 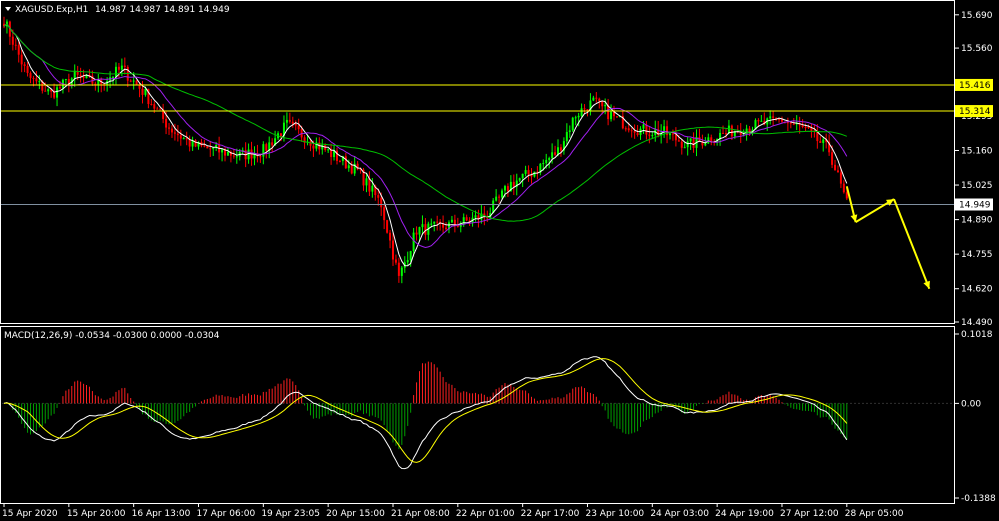 What do you see at coordinates (161, 514) in the screenshot?
I see `time-tick-label: 16 Apr 13:00` at bounding box center [161, 514].